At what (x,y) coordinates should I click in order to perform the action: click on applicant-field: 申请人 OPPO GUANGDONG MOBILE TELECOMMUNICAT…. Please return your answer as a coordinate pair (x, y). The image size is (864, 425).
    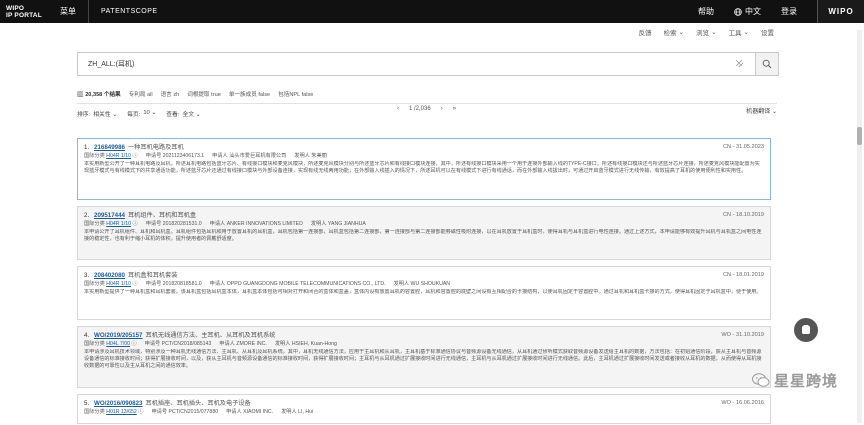
    Looking at the image, I should click on (297, 284).